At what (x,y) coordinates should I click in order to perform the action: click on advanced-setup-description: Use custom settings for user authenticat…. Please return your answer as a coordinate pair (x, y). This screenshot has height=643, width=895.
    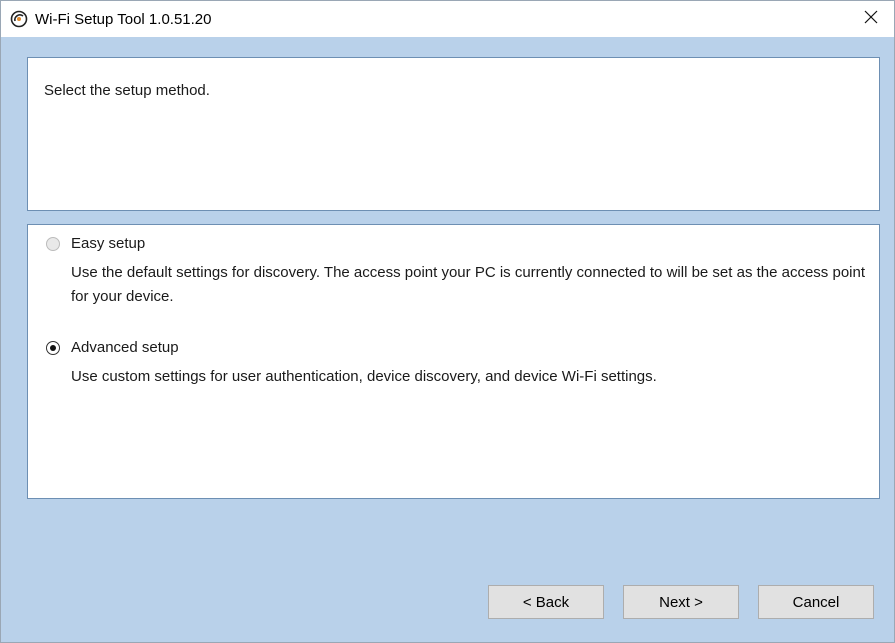
    Looking at the image, I should click on (364, 376).